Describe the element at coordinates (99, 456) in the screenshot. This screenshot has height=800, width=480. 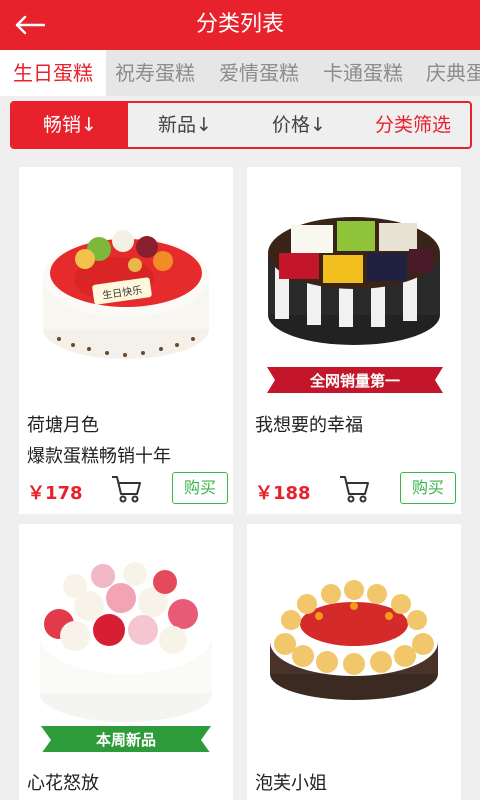
I see `product-subtitle: 爆款蛋糕畅销十年` at that location.